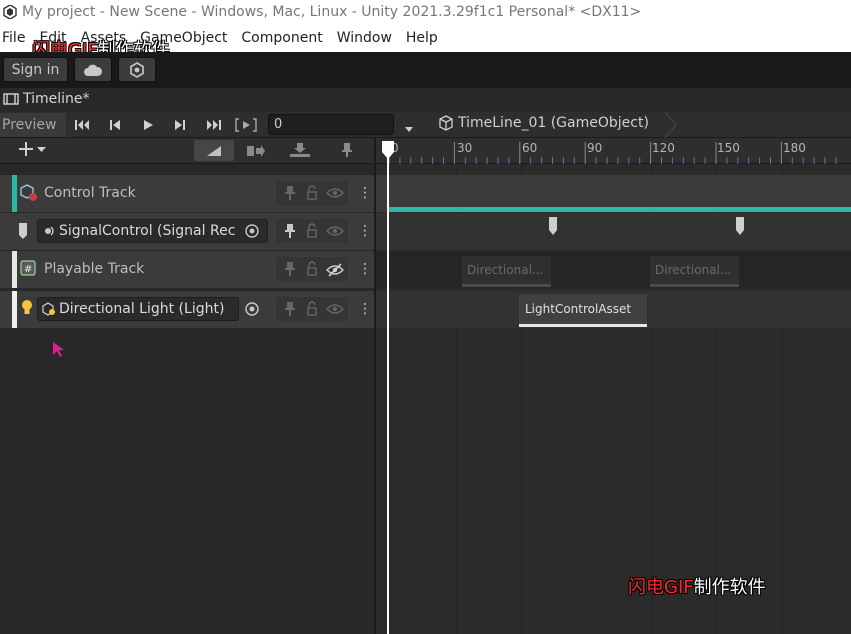 This screenshot has width=851, height=634. Describe the element at coordinates (347, 152) in the screenshot. I see `pin-toggle-button` at that location.